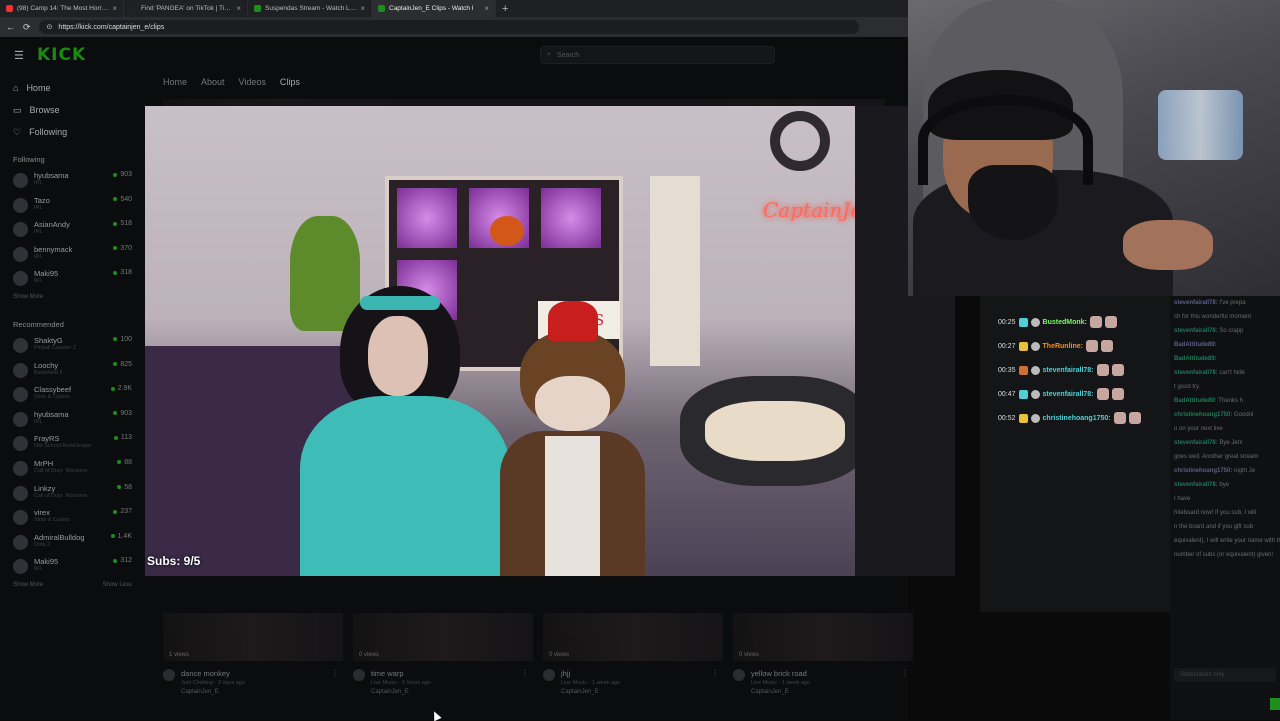  I want to click on sidebar-channel: Tazo IRL 540, so click(72, 206).